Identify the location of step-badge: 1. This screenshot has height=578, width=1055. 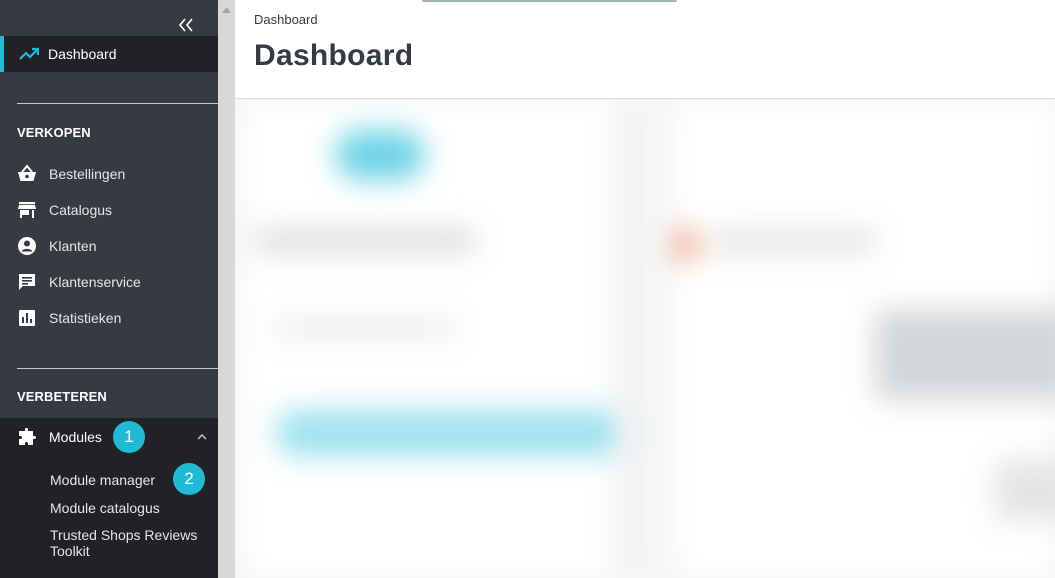
(129, 437).